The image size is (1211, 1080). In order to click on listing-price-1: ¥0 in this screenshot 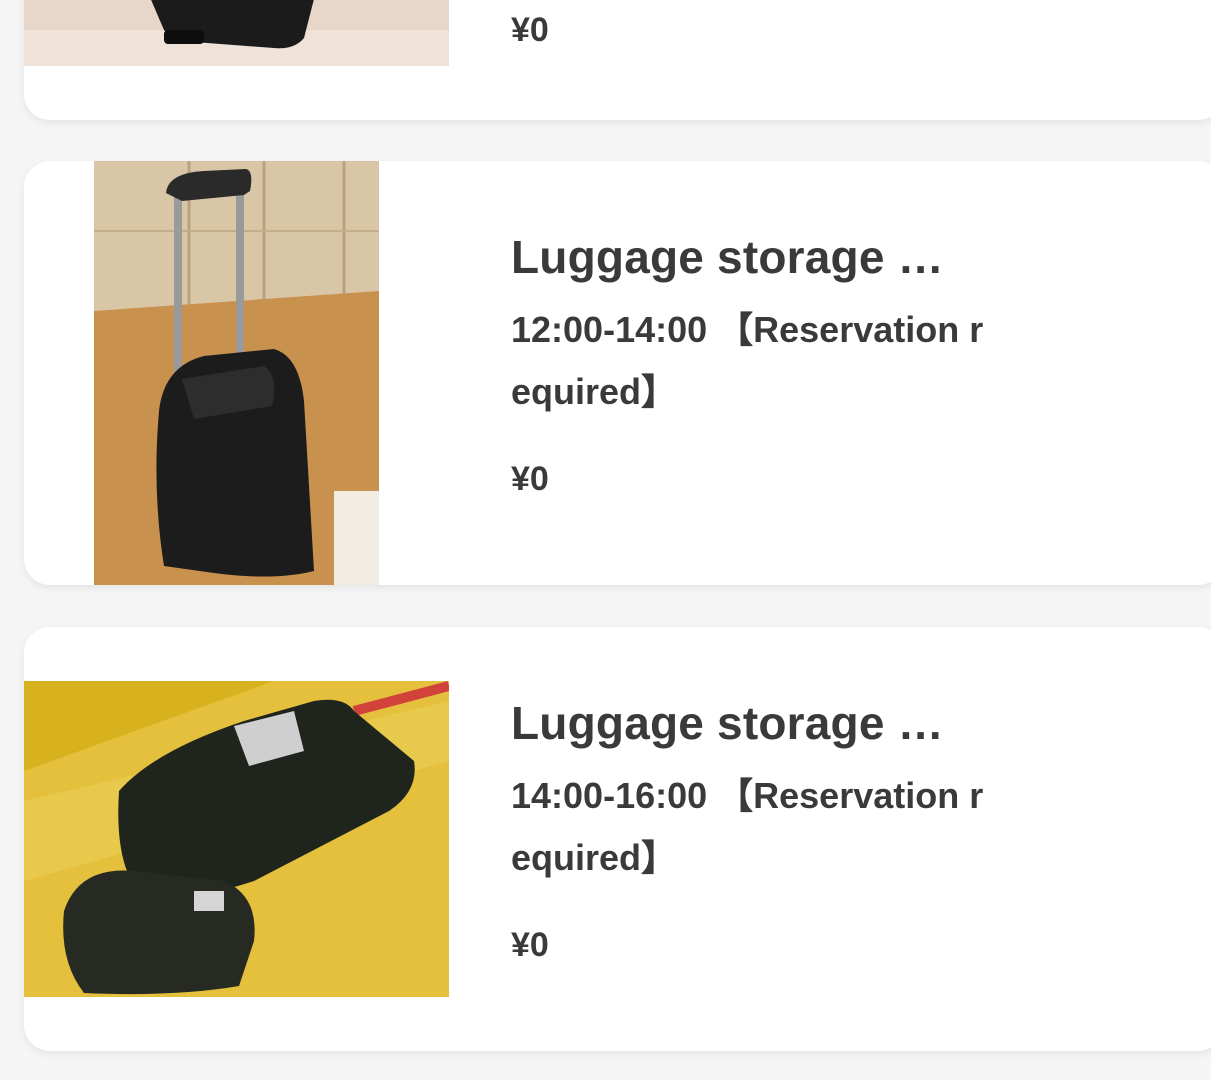, I will do `click(530, 479)`.